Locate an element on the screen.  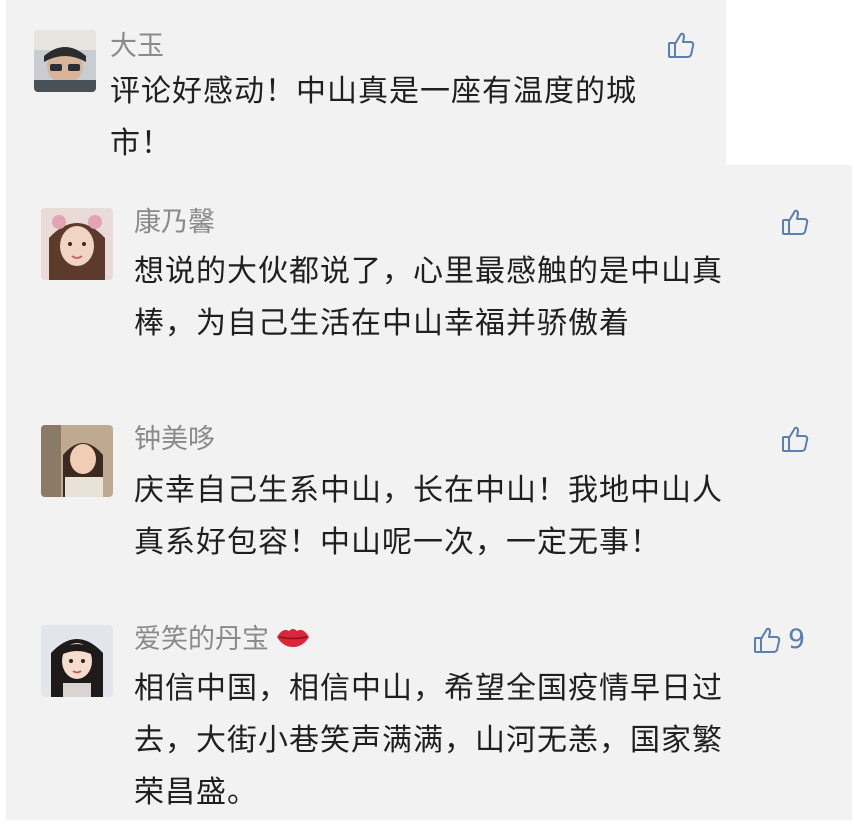
commenter-name: 爱笑的丹宝 is located at coordinates (222, 640).